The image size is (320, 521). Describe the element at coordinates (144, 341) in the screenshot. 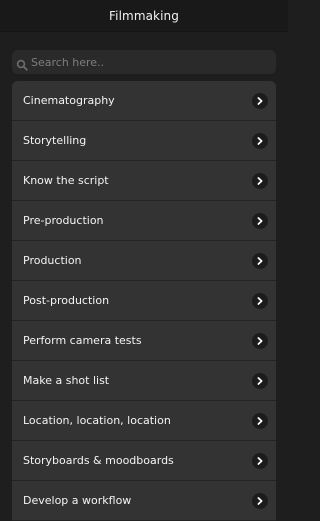

I see `list-item-perform-camera-tests: Perform camera tests` at that location.